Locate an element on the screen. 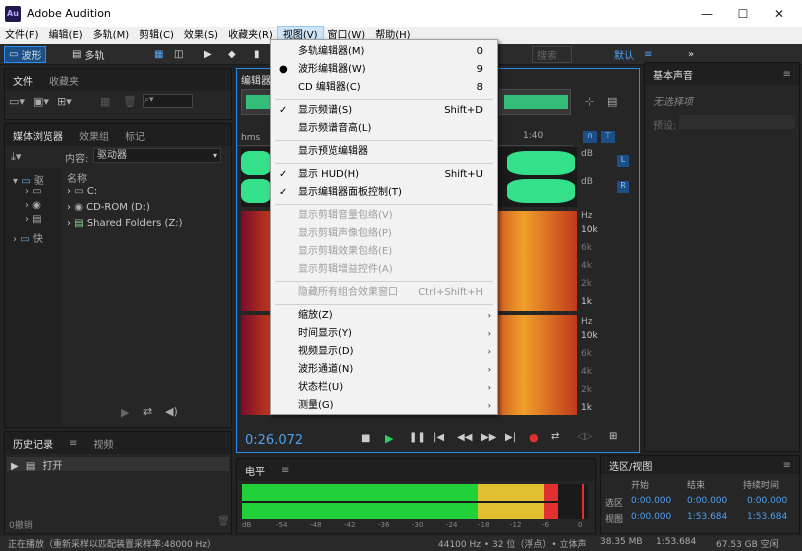 The height and width of the screenshot is (551, 802). menu-item-show-editor-controls: ✓ 显示编辑器面板控制(T) is located at coordinates (384, 193).